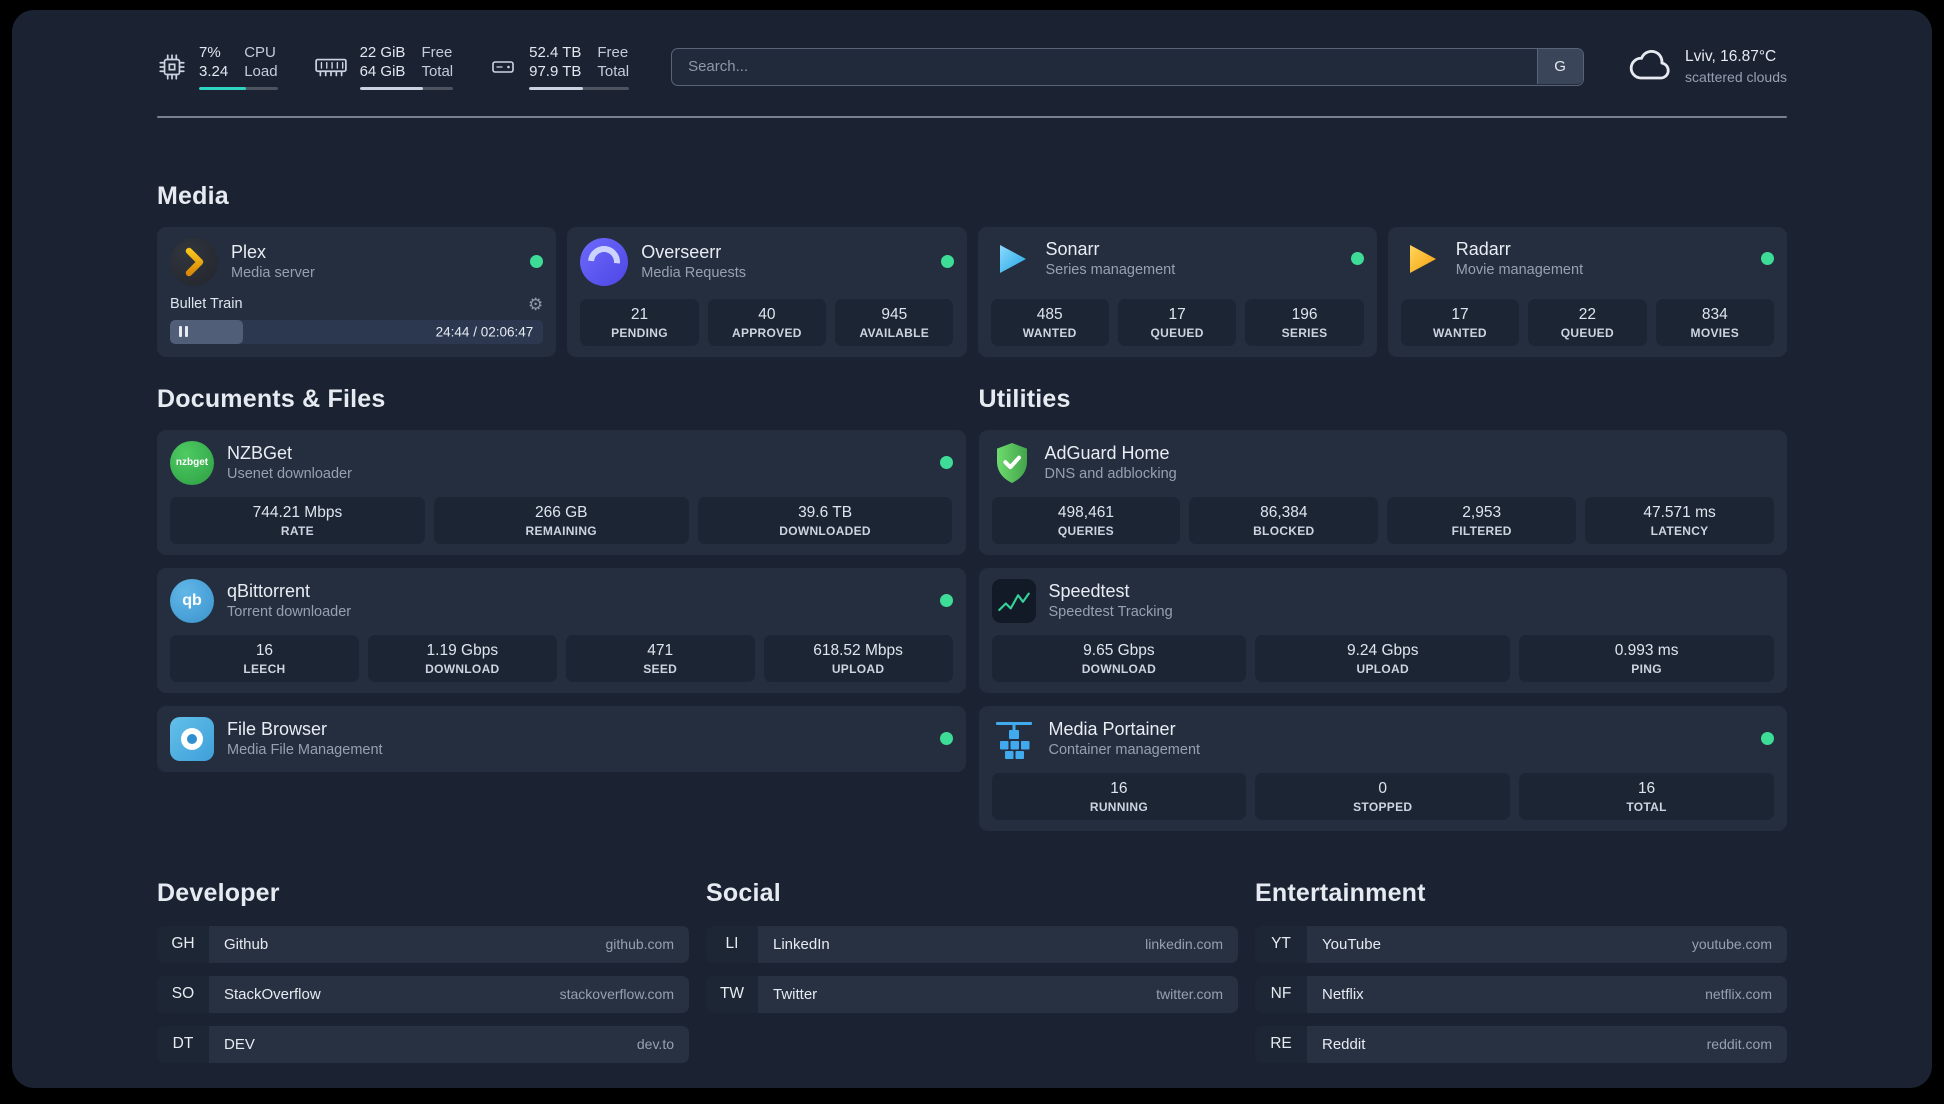 The height and width of the screenshot is (1104, 1944). What do you see at coordinates (825, 530) in the screenshot?
I see `stat-label: DOWNLOADED` at bounding box center [825, 530].